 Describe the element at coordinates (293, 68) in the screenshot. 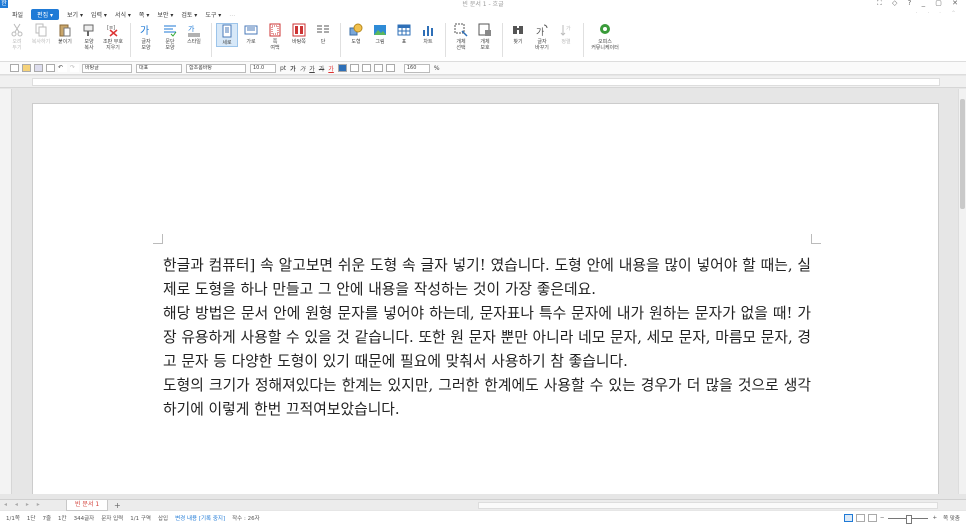

I see `bold-button: 가` at that location.